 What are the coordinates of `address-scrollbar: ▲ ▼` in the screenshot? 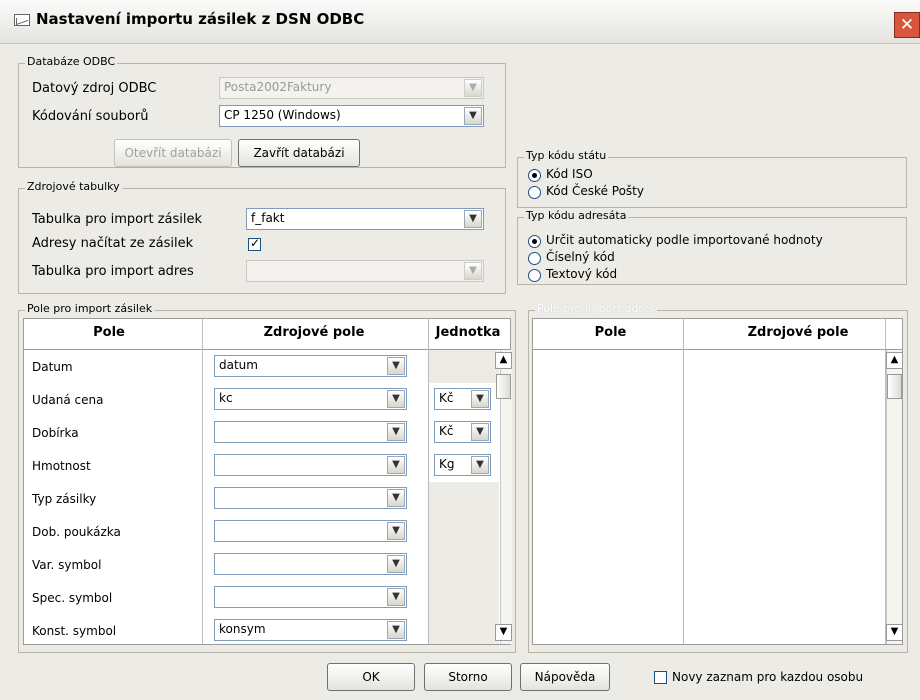 It's located at (894, 497).